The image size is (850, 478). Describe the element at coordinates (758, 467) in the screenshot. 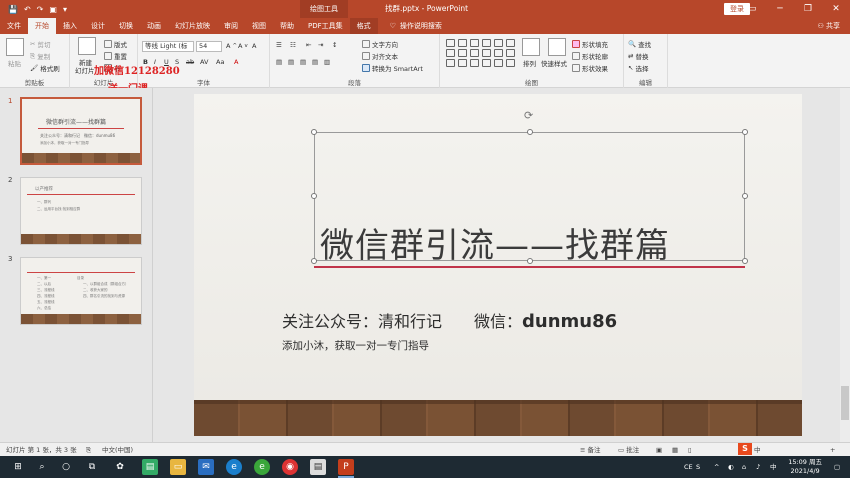

I see `volume-icon: ♪` at that location.